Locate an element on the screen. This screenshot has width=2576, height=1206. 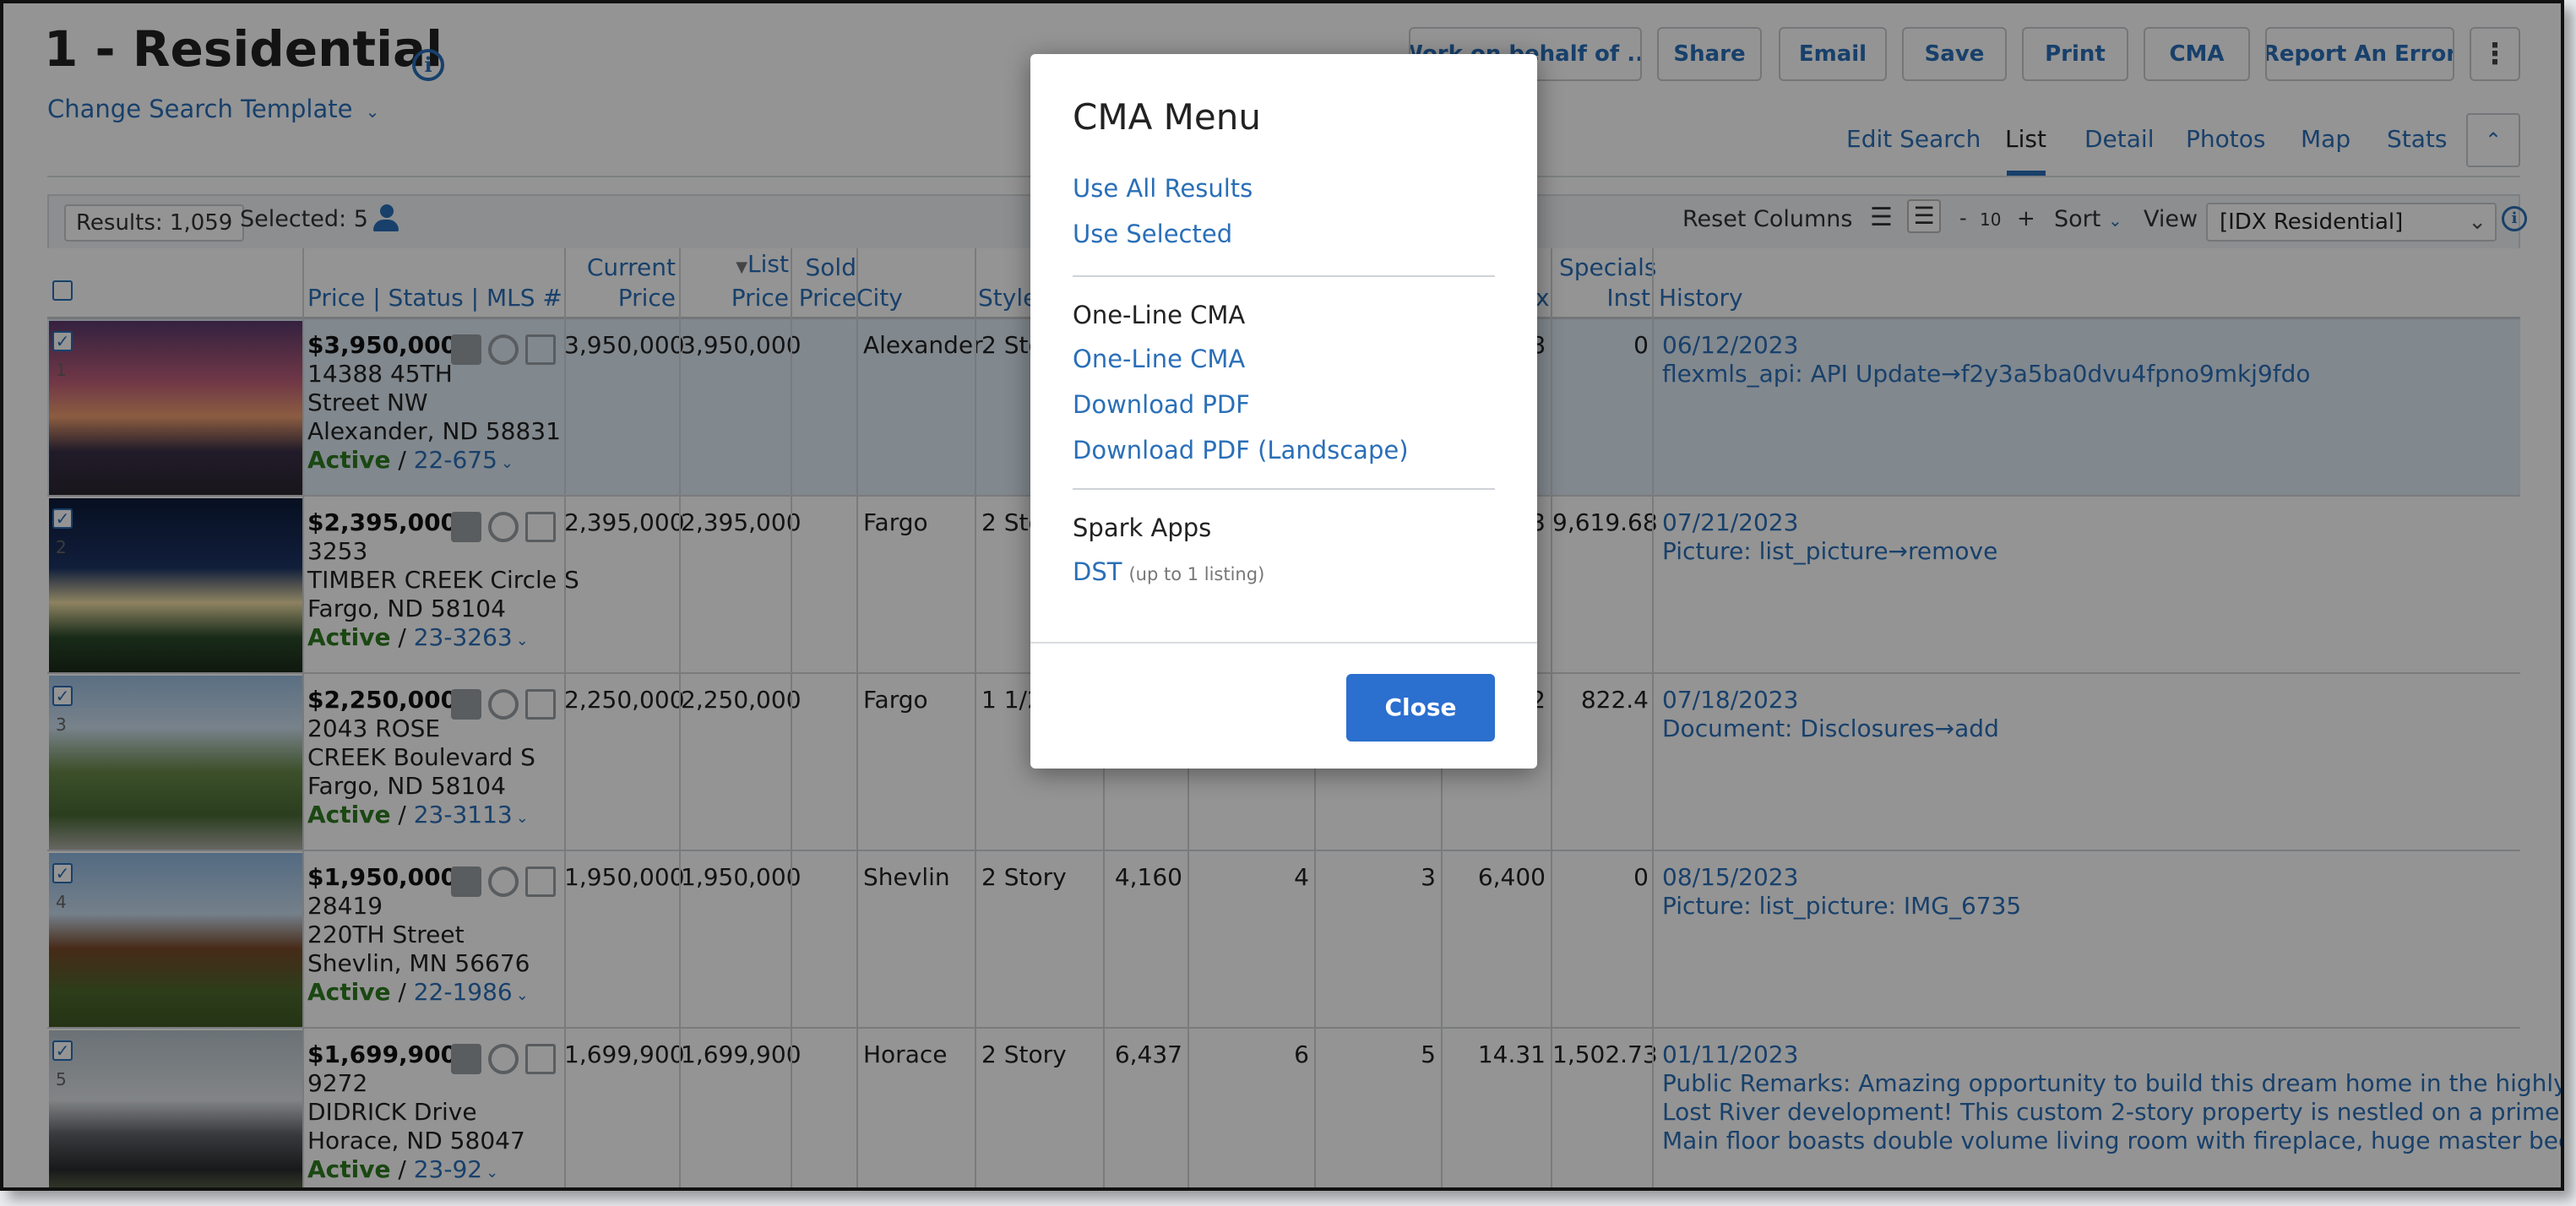
one-line-cma-heading: One-Line CMA is located at coordinates (1159, 315).